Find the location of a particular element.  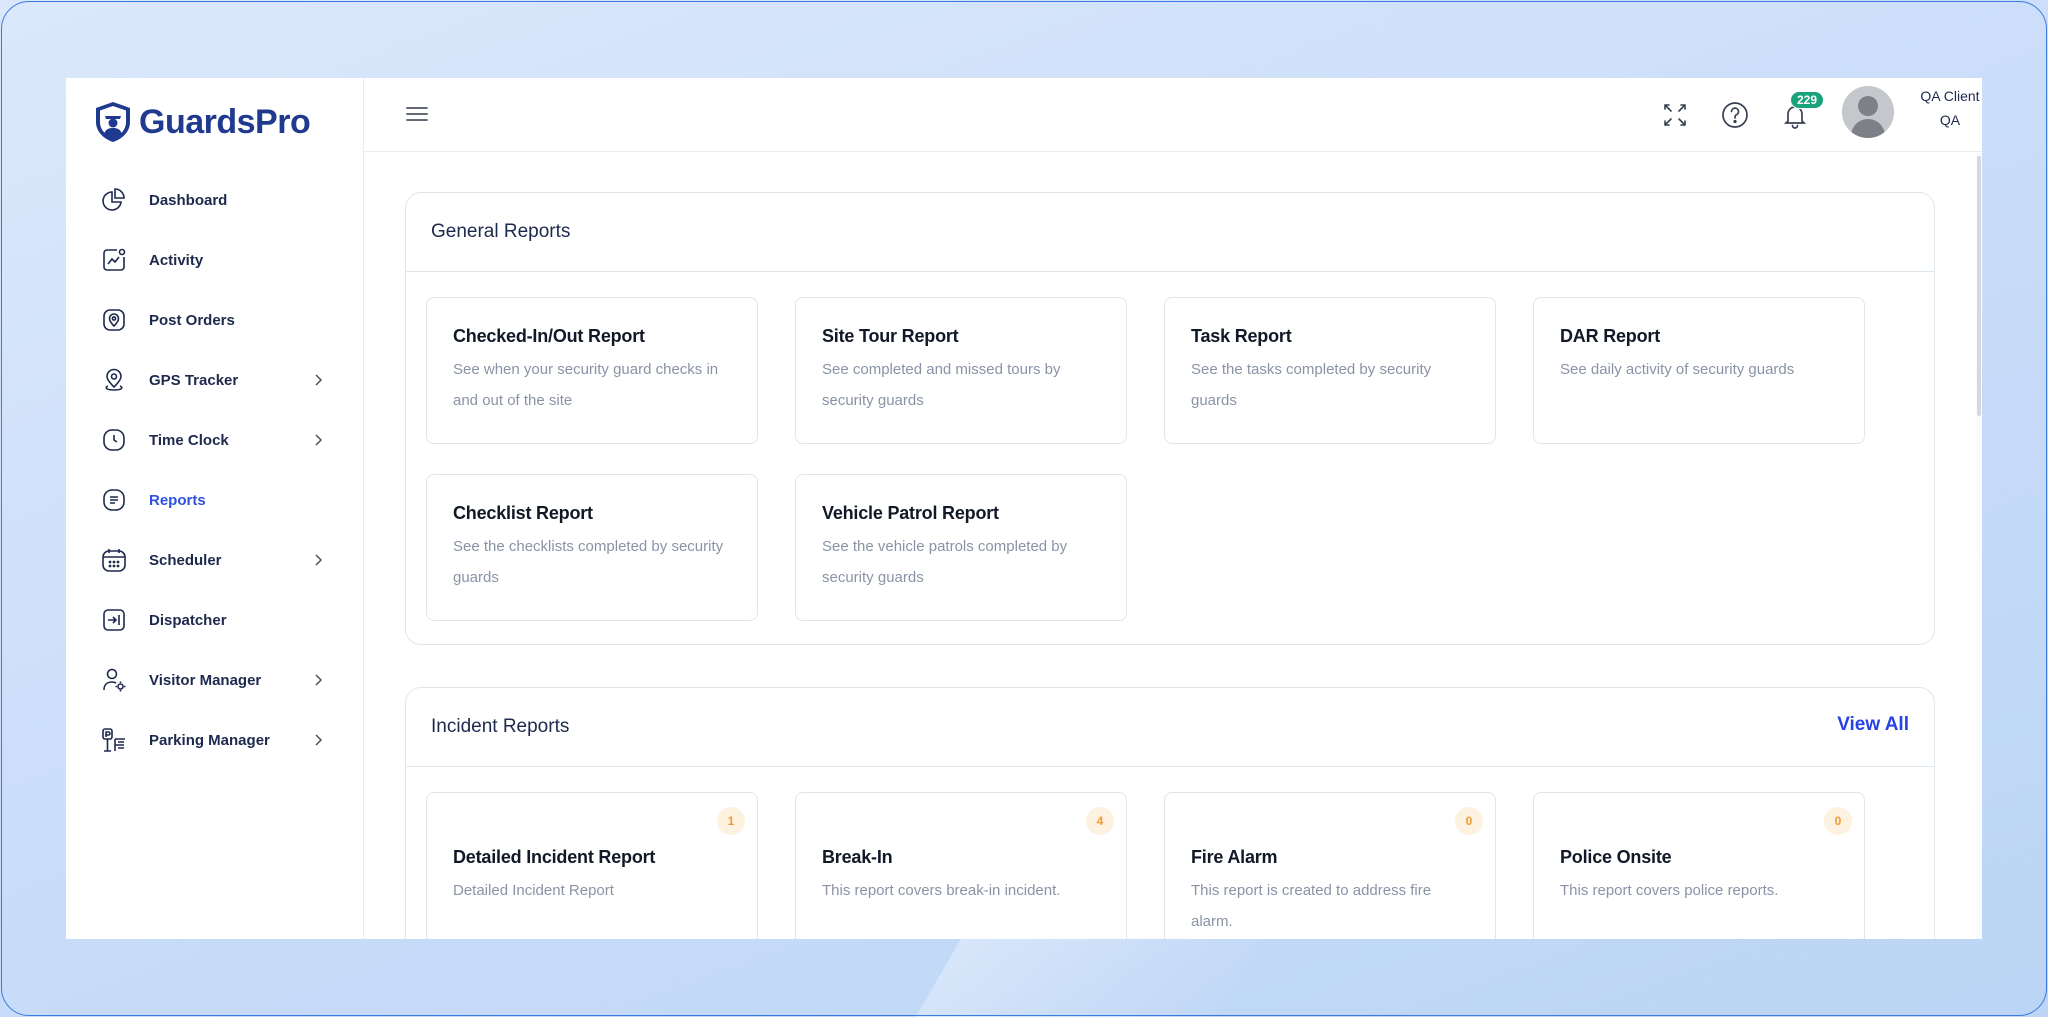

brand-name: GuardsPro is located at coordinates (225, 121).